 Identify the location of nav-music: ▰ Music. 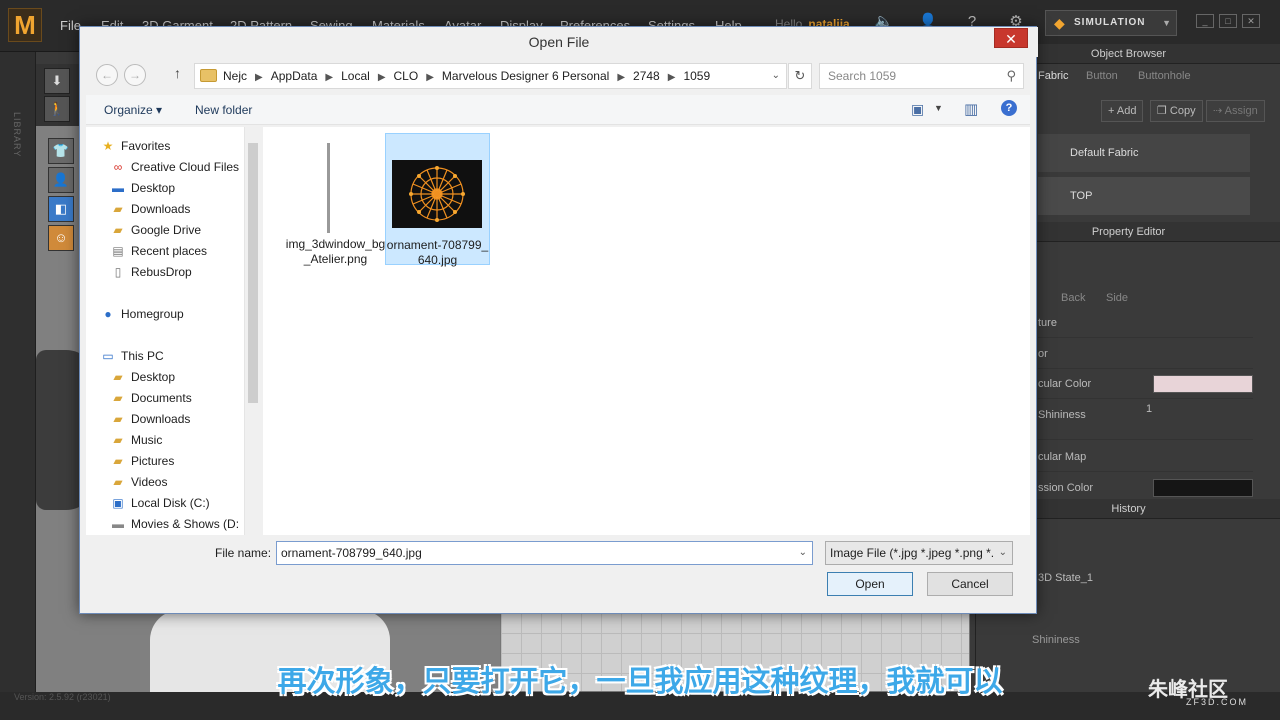
(136, 440).